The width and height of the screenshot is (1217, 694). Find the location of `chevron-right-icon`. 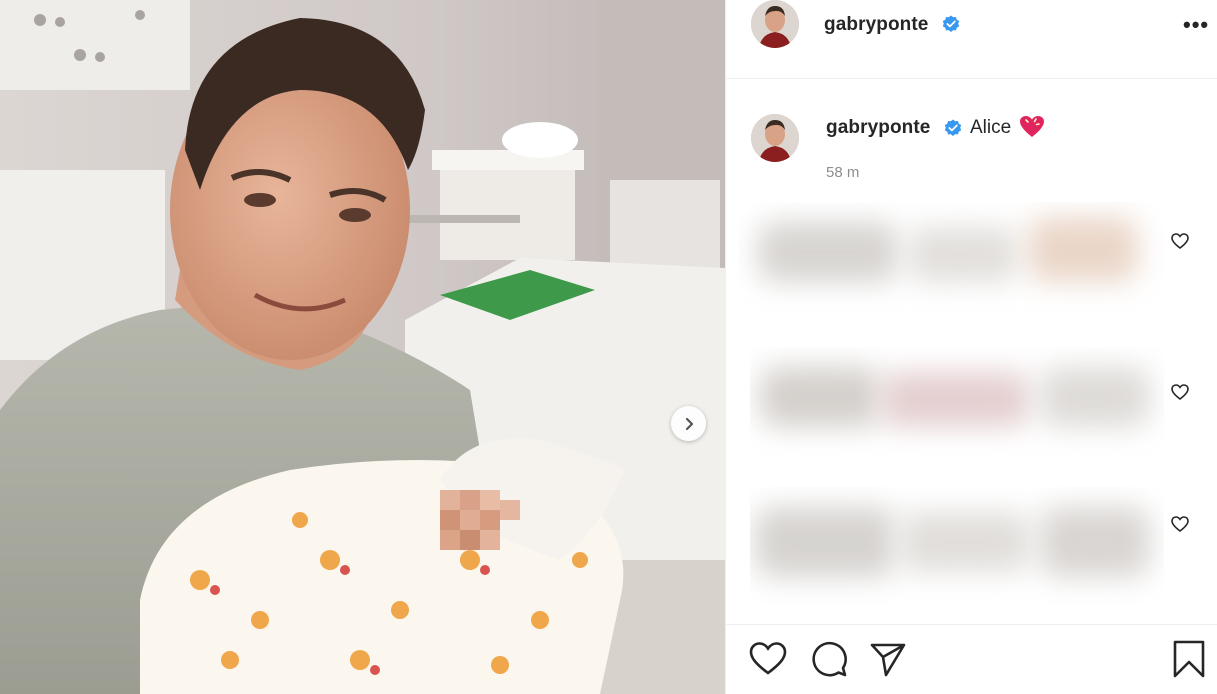

chevron-right-icon is located at coordinates (689, 423).